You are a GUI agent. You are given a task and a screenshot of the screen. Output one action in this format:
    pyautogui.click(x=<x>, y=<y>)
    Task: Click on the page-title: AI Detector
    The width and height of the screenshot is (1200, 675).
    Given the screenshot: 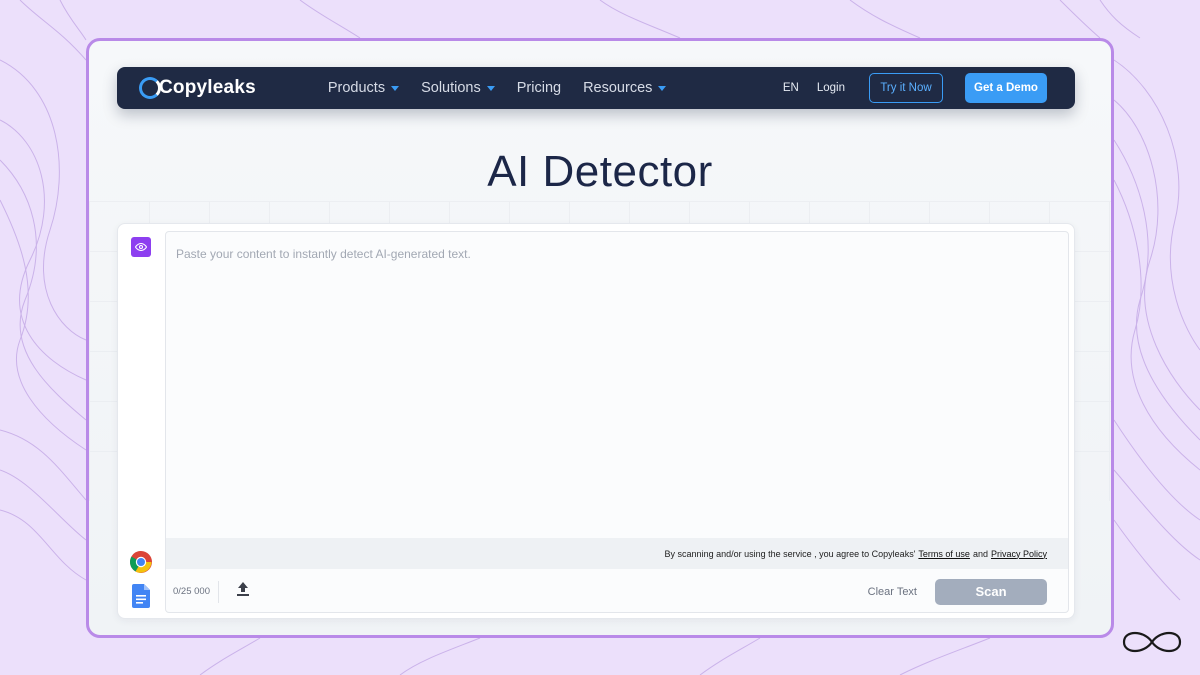 What is the action you would take?
    pyautogui.click(x=600, y=171)
    